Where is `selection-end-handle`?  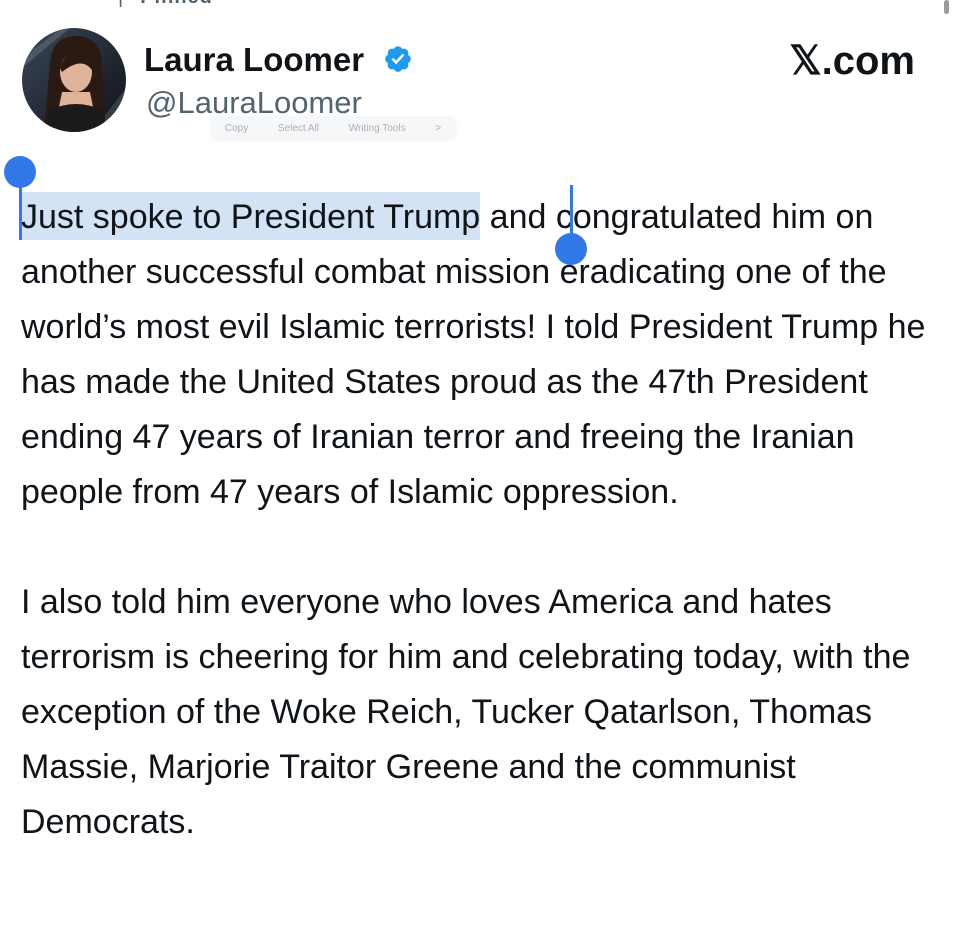
selection-end-handle is located at coordinates (571, 249).